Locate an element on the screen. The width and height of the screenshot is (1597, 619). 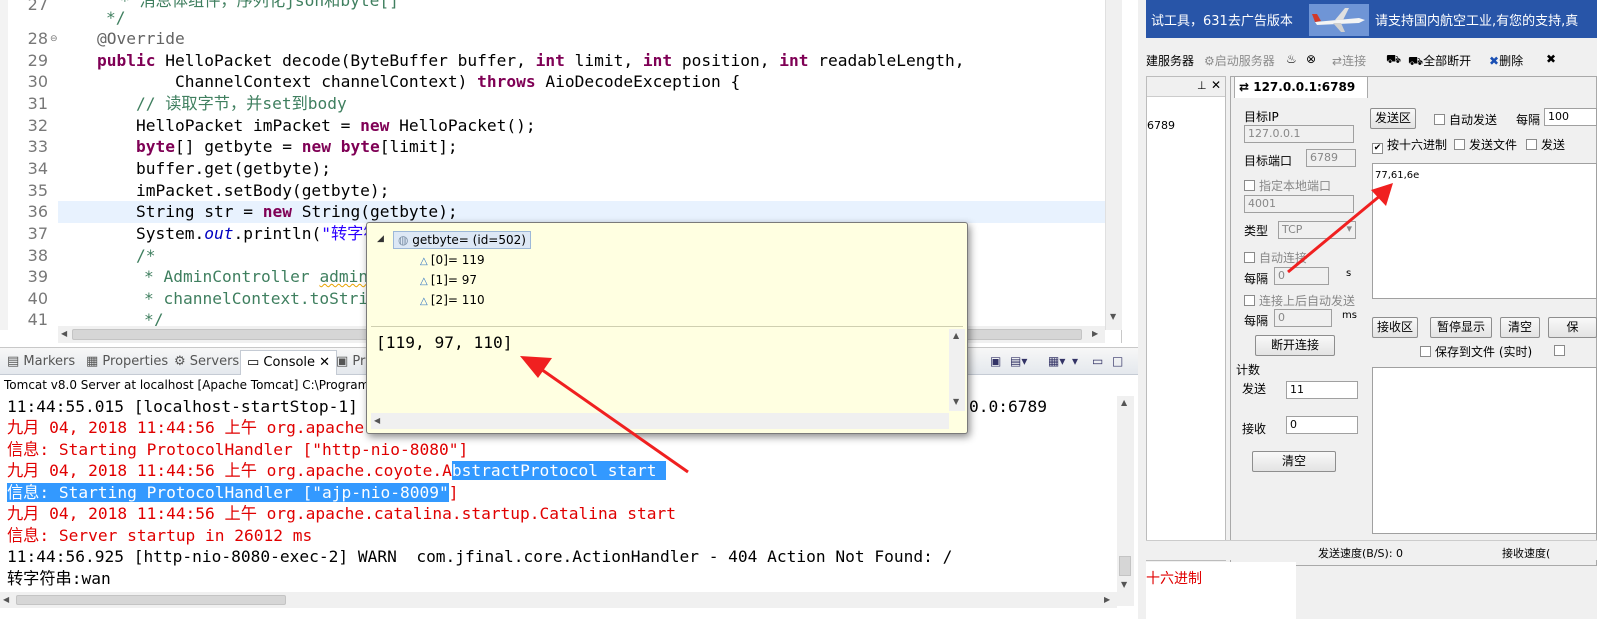
popup-vertical-scrollbar: ▲ ▼ is located at coordinates (957, 370).